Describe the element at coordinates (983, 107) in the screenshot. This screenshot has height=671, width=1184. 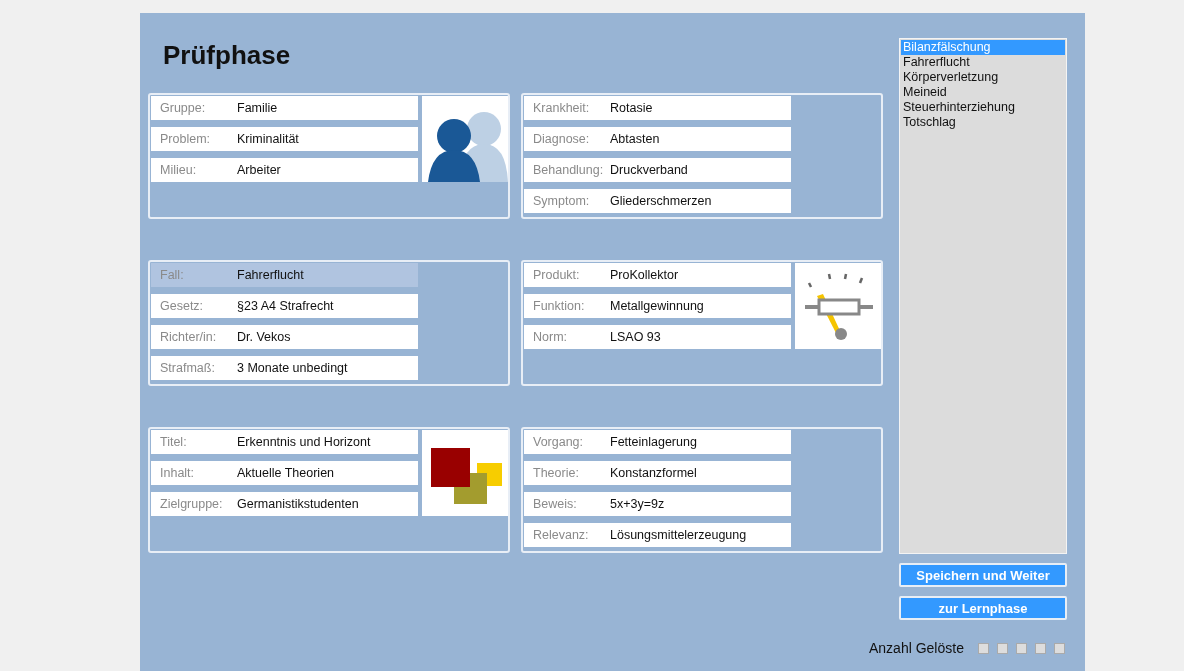
I see `list-item: Steuerhinterziehung` at that location.